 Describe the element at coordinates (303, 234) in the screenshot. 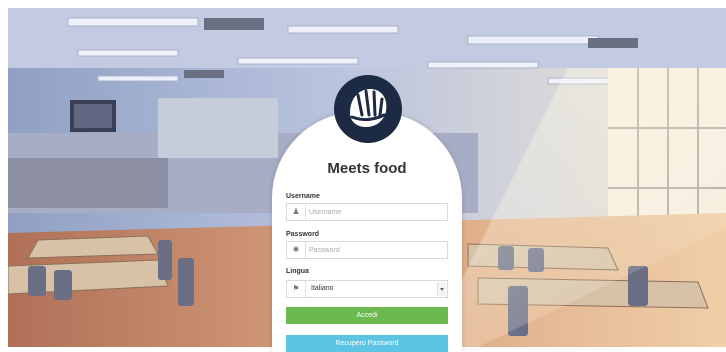

I see `password-label: Password` at that location.